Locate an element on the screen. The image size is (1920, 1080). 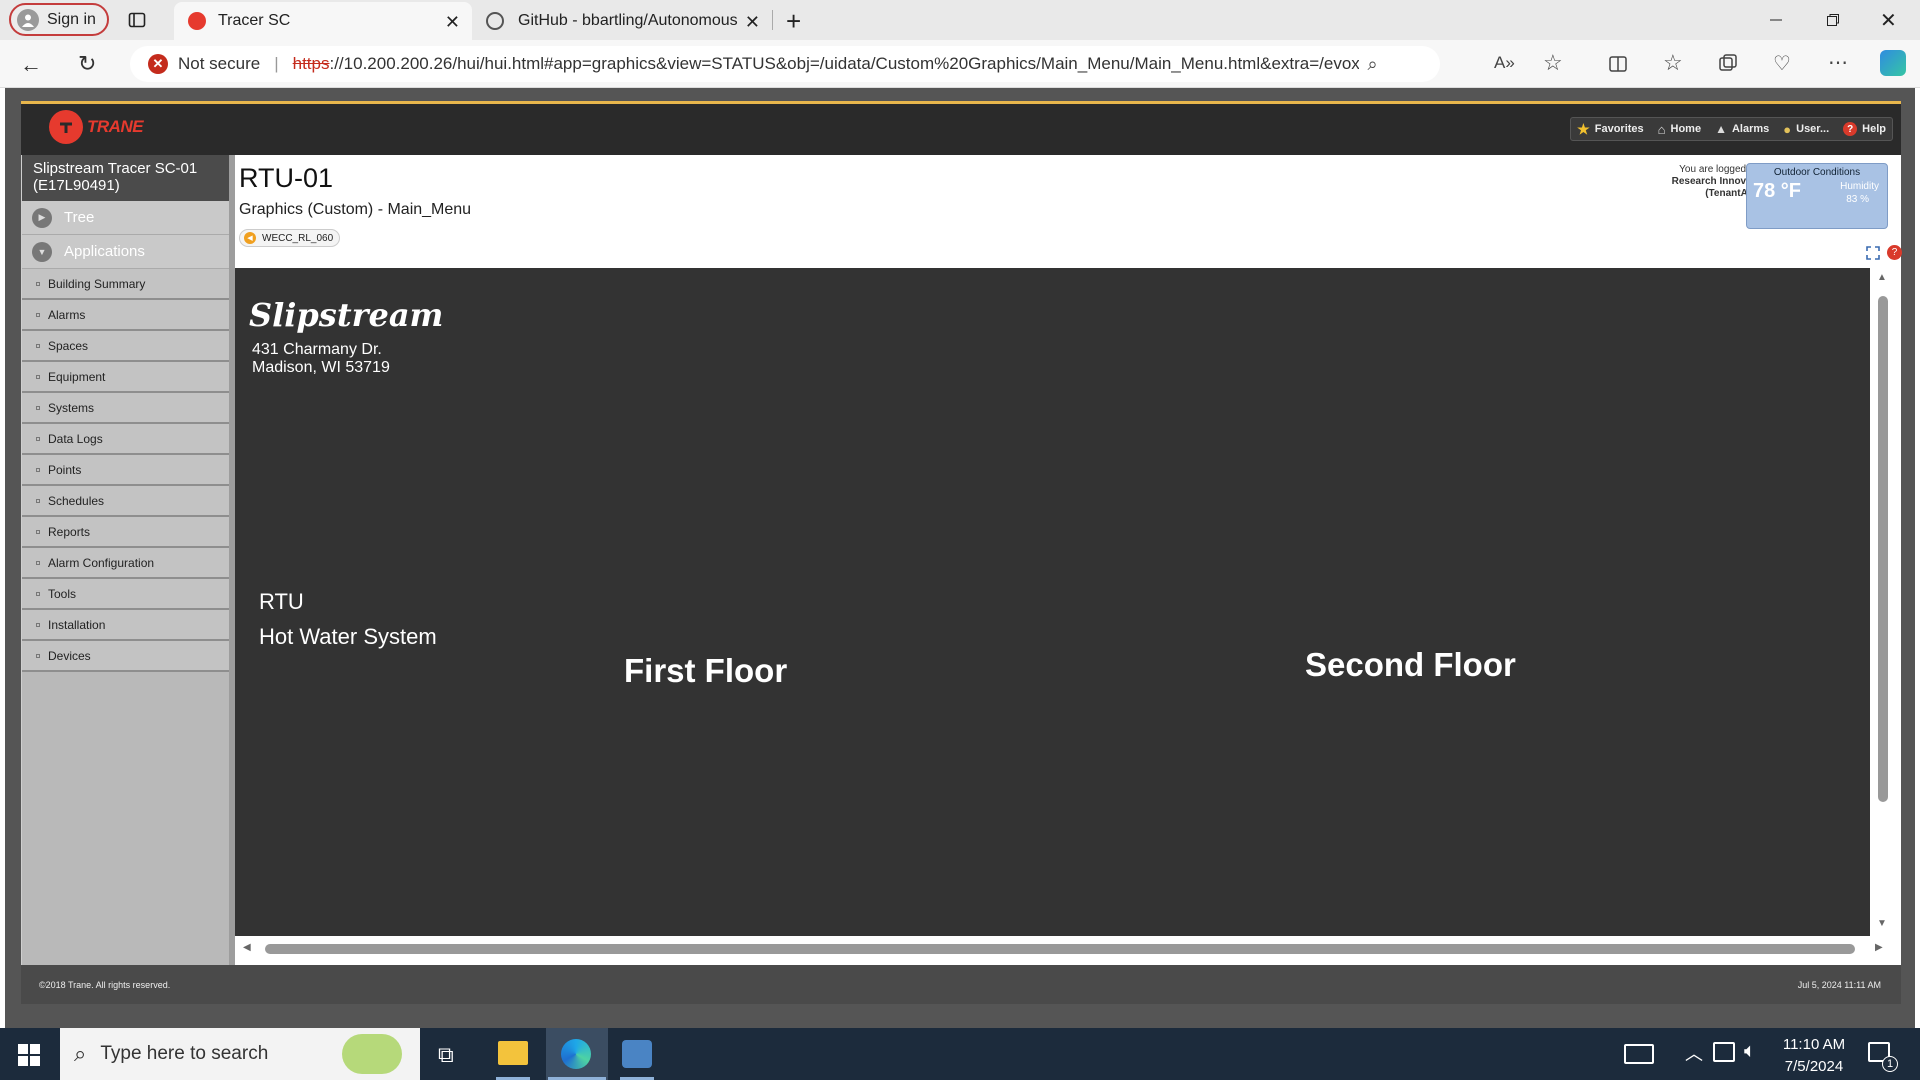
sidebar-item-building-summary: Building Summary is located at coordinates (125, 284).